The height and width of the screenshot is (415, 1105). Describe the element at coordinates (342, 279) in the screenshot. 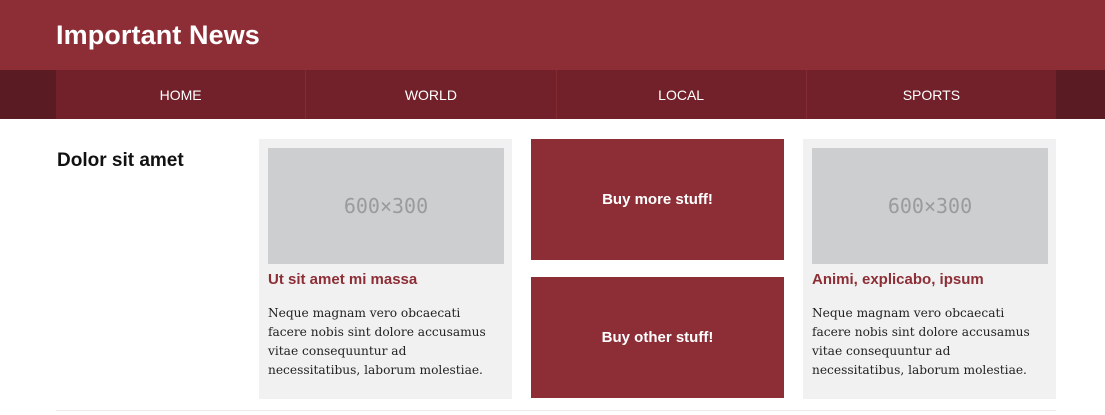

I see `article-title-link: Ut sit amet mi massa` at that location.